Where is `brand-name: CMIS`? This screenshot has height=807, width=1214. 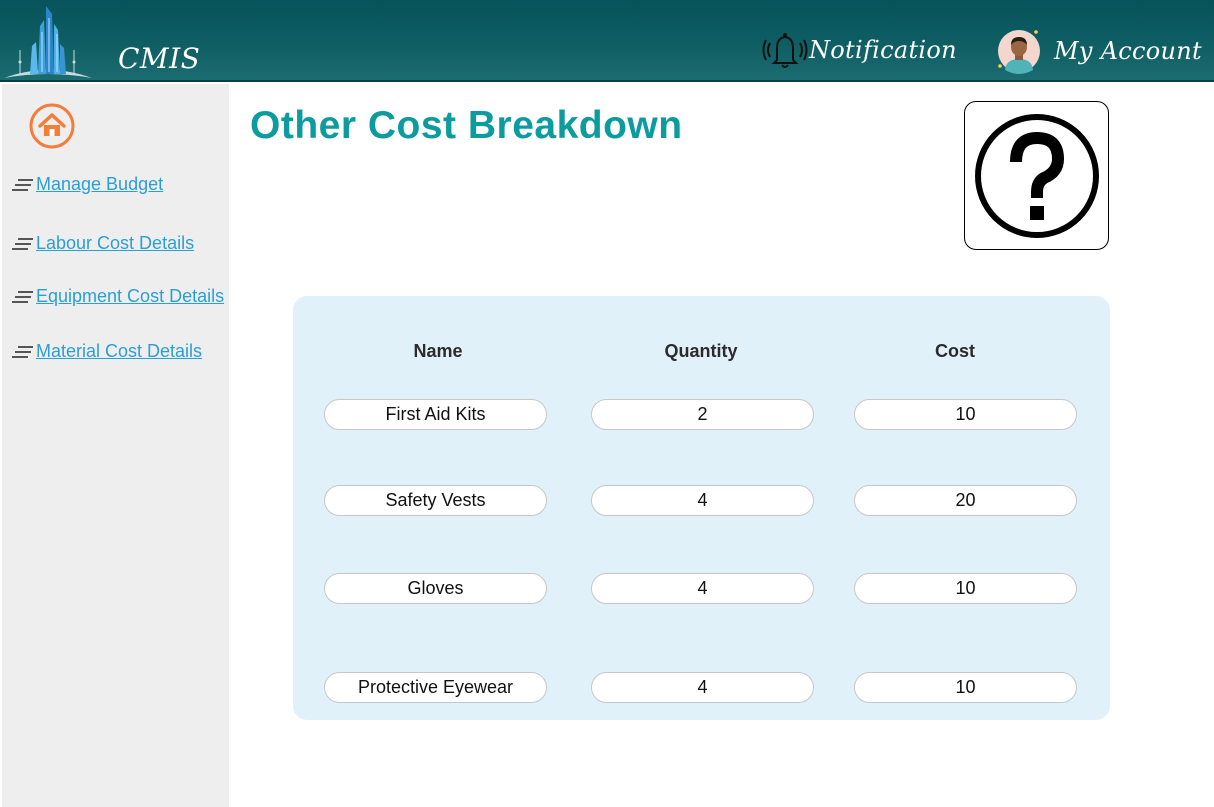
brand-name: CMIS is located at coordinates (159, 58).